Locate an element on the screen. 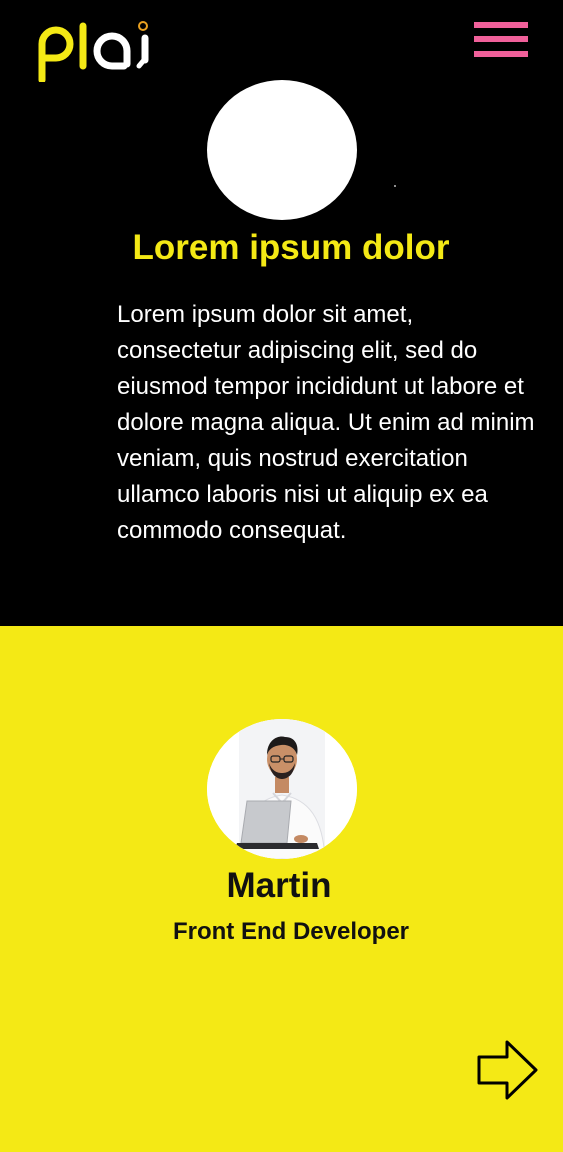 The width and height of the screenshot is (563, 1152). profile-name: Martin is located at coordinates (279, 885).